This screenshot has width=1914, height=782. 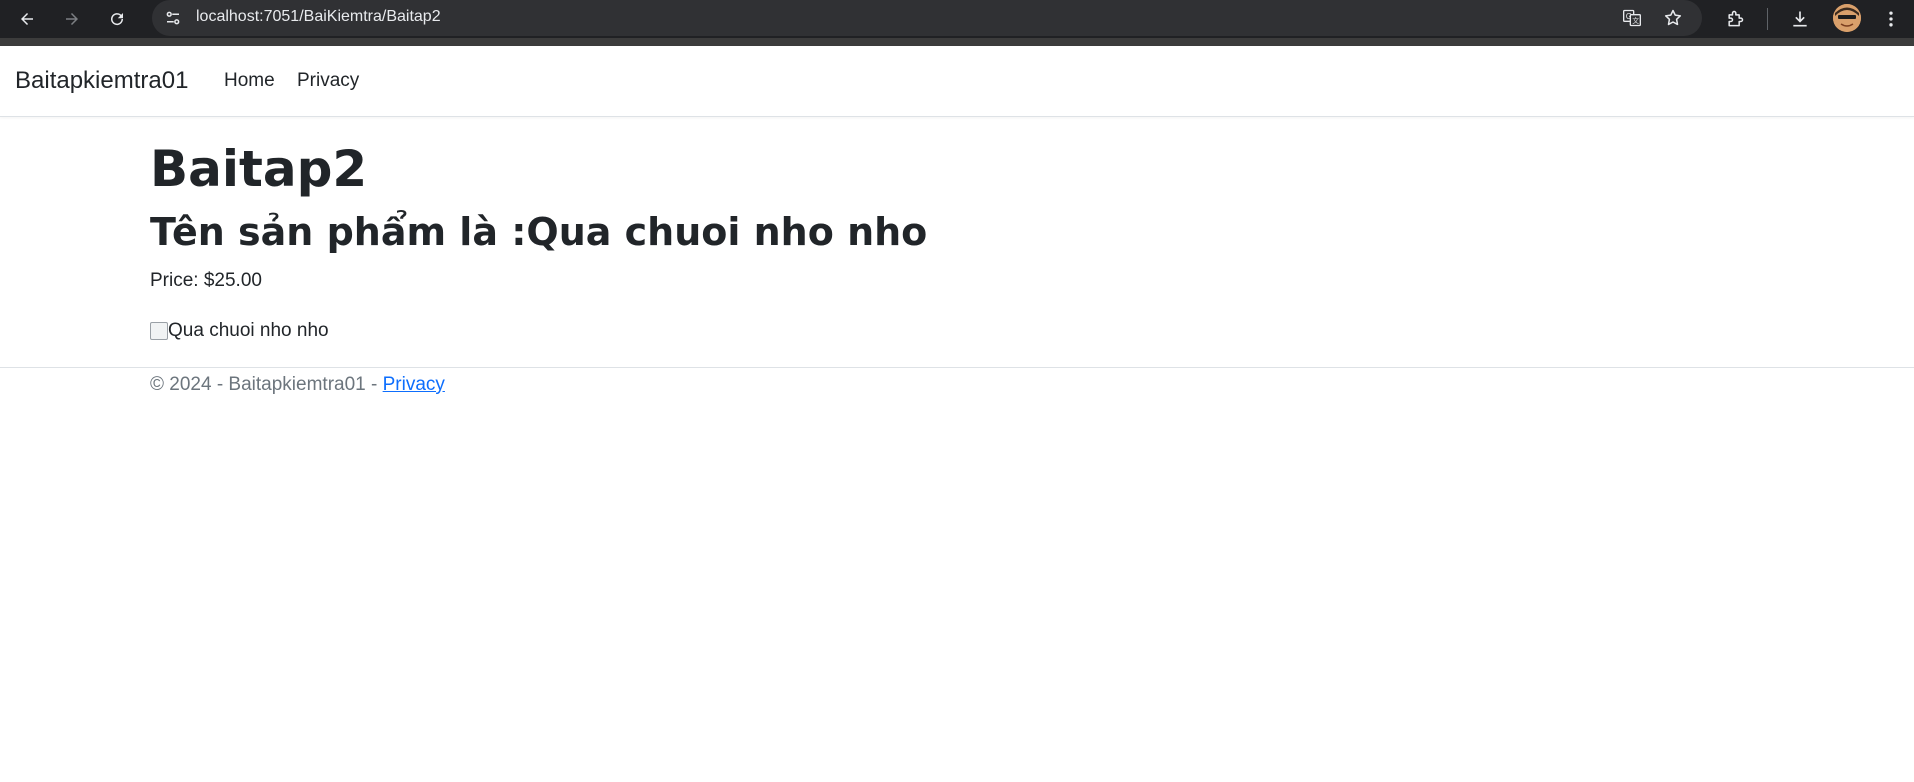 I want to click on url-text: localhost:7051/BaiKiemtra/Baitap2, so click(x=318, y=17).